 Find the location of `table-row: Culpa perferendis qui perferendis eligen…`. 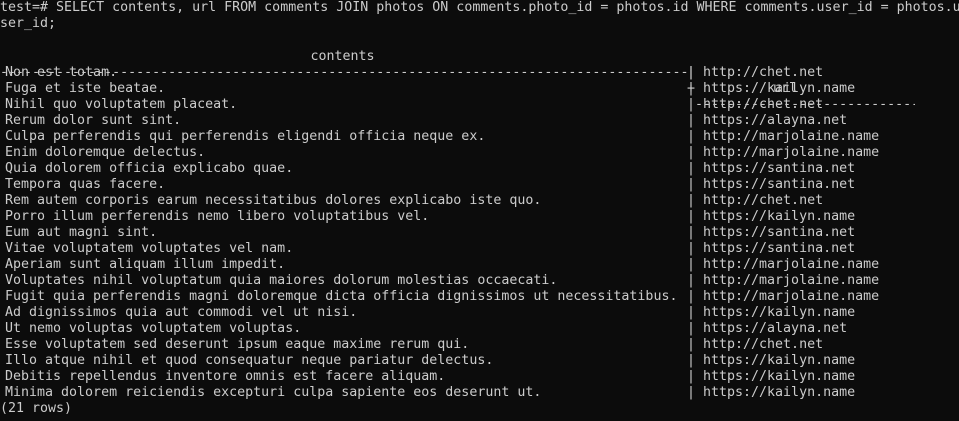

table-row: Culpa perferendis qui perferendis eligen… is located at coordinates (479, 137).